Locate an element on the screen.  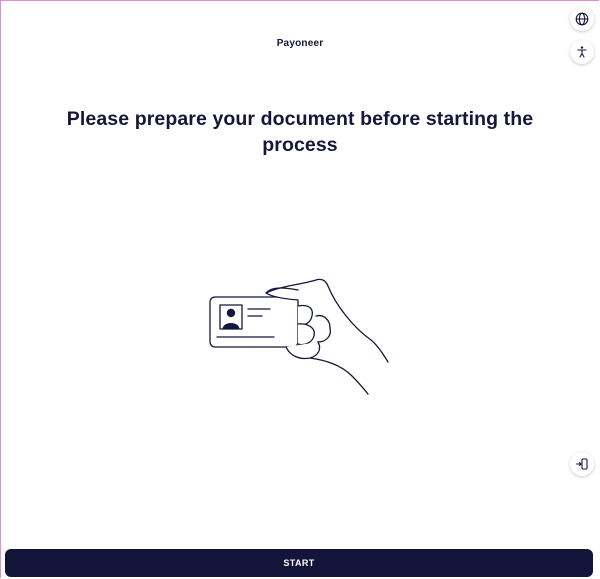
device-switch-button is located at coordinates (582, 464).